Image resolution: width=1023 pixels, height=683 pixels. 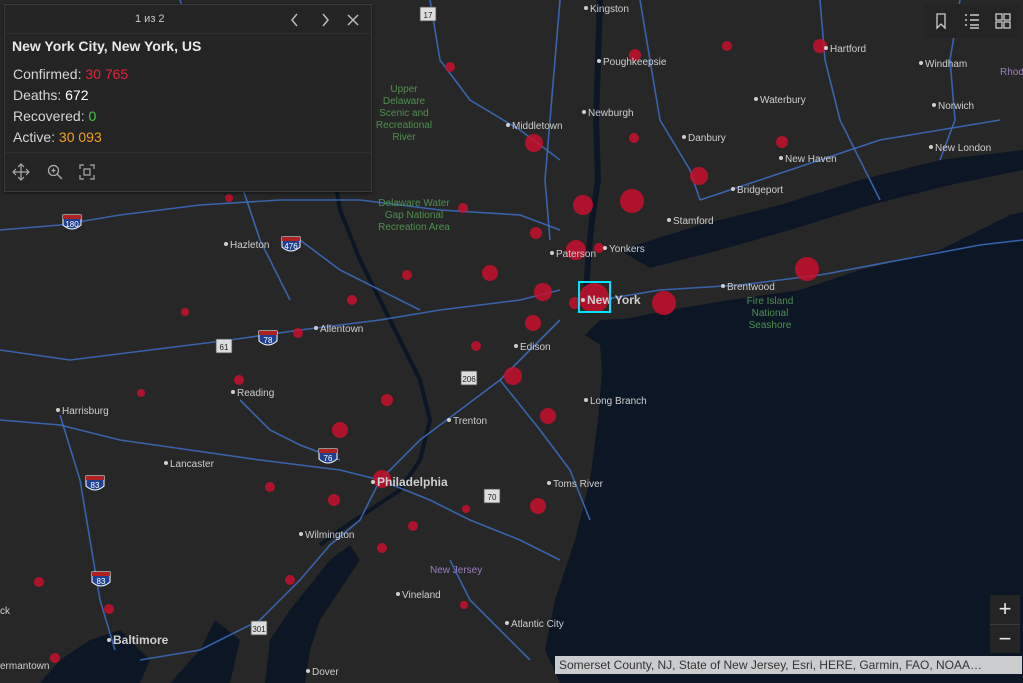 I want to click on pan-icon, so click(x=21, y=172).